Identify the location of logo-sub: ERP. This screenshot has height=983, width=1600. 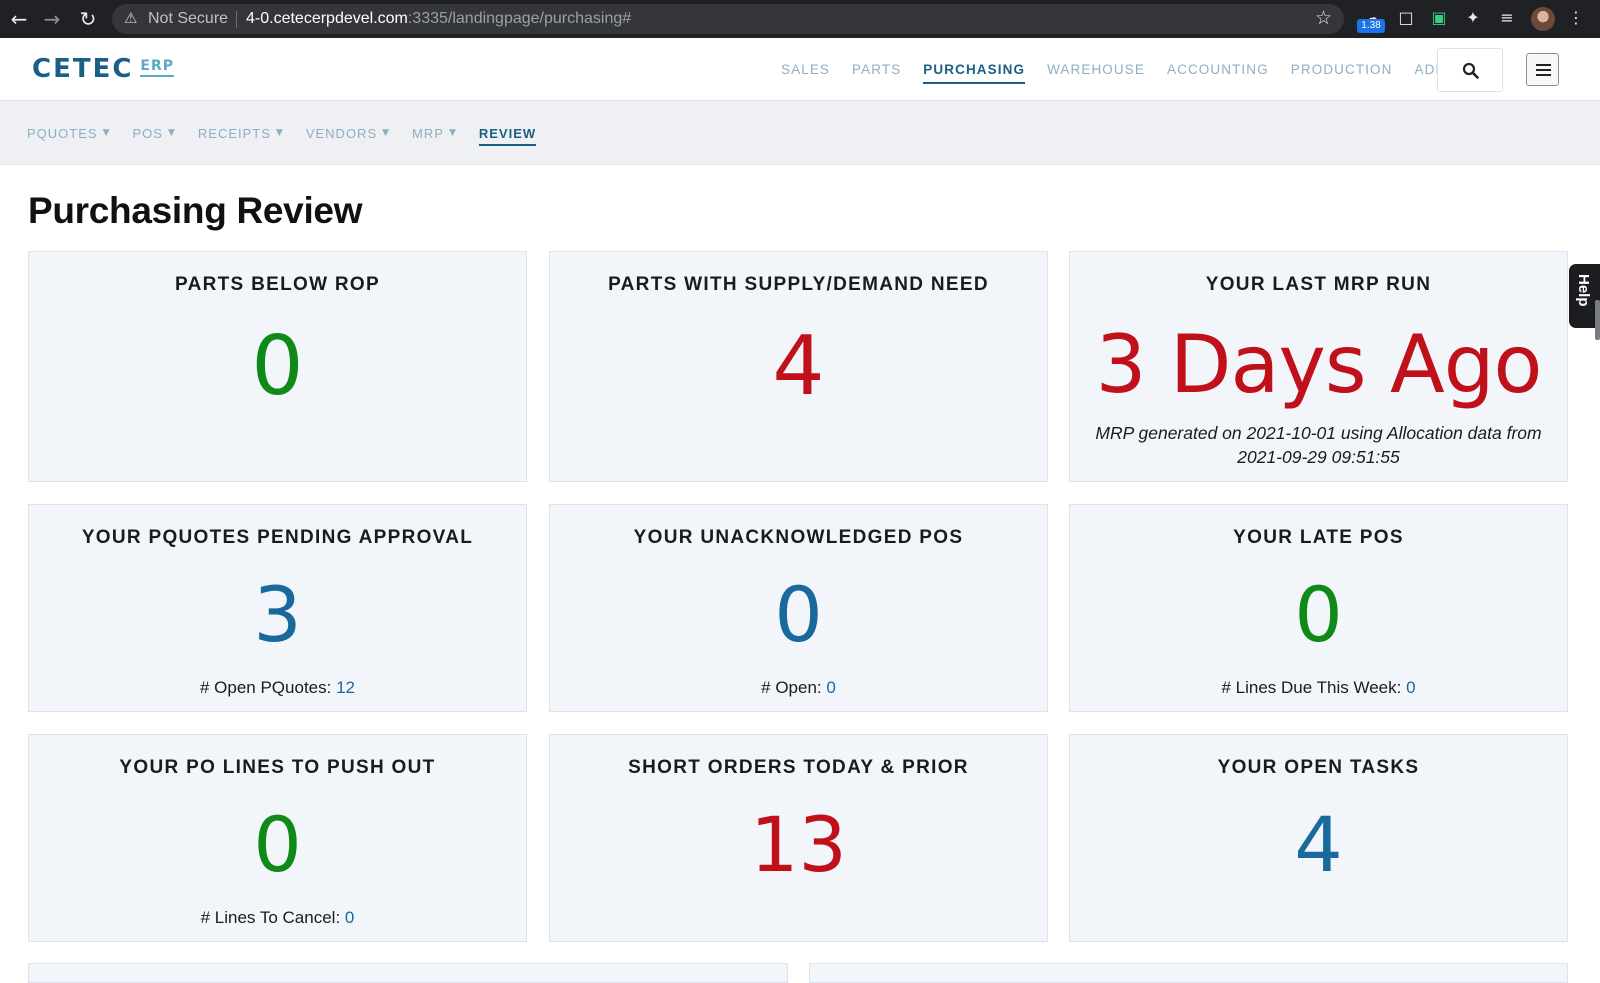
(157, 67).